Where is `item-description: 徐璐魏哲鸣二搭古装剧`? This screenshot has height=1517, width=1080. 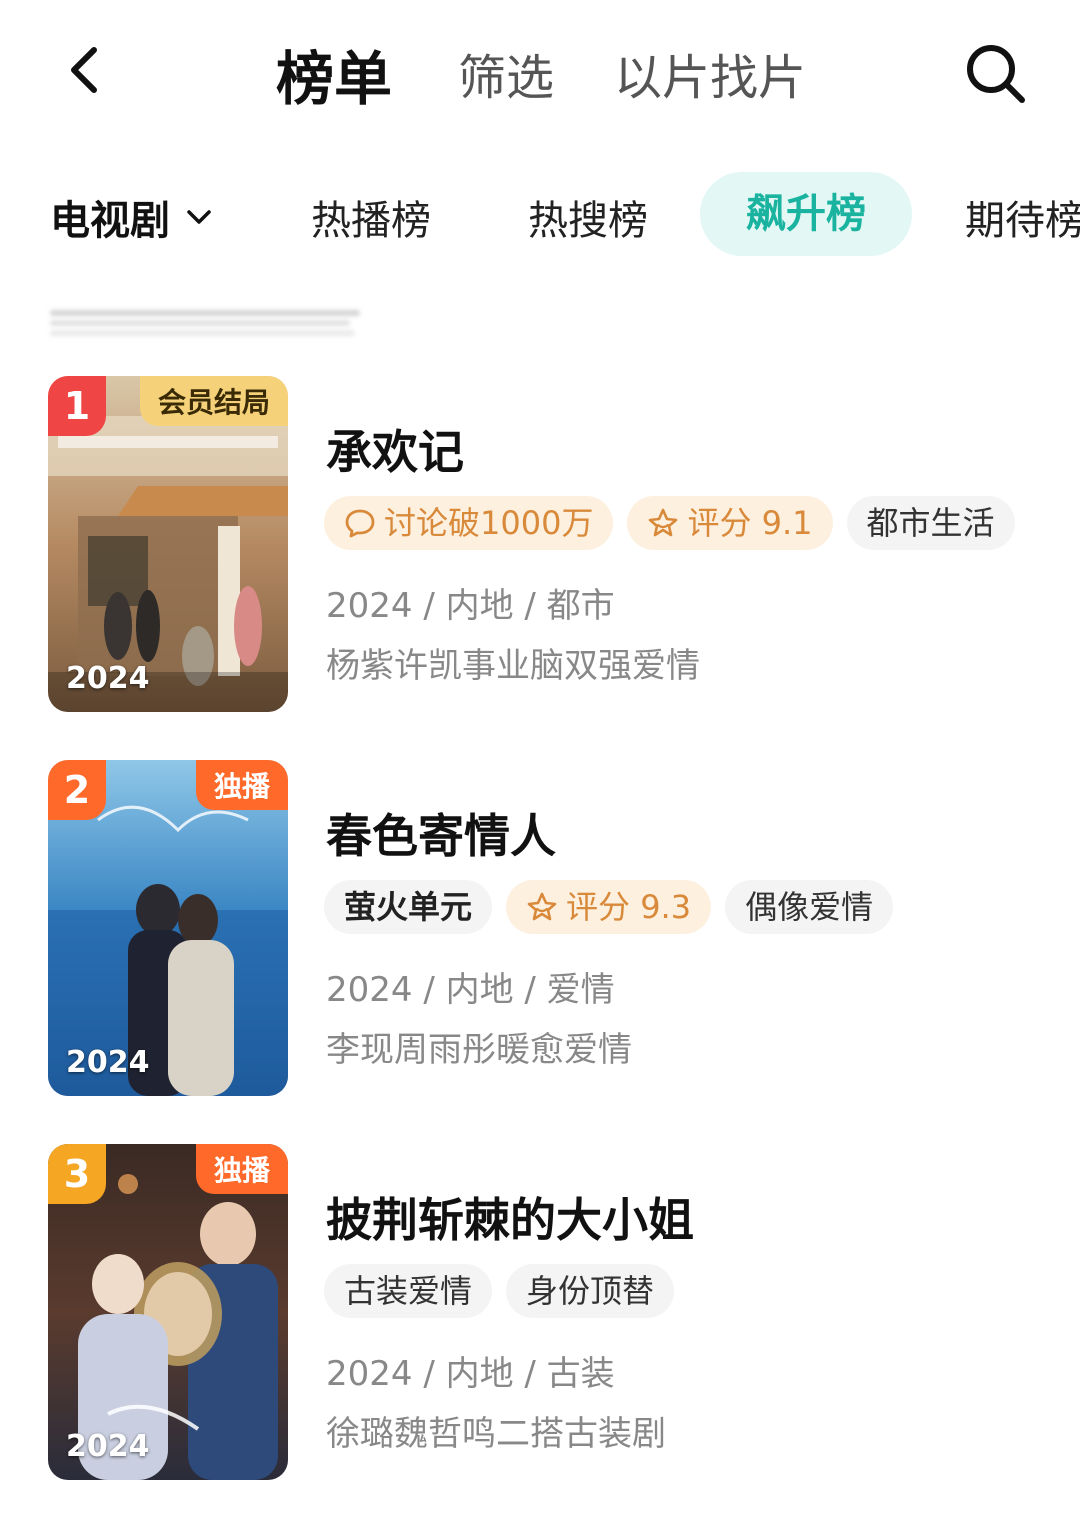
item-description: 徐璐魏哲鸣二搭古装剧 is located at coordinates (496, 1434).